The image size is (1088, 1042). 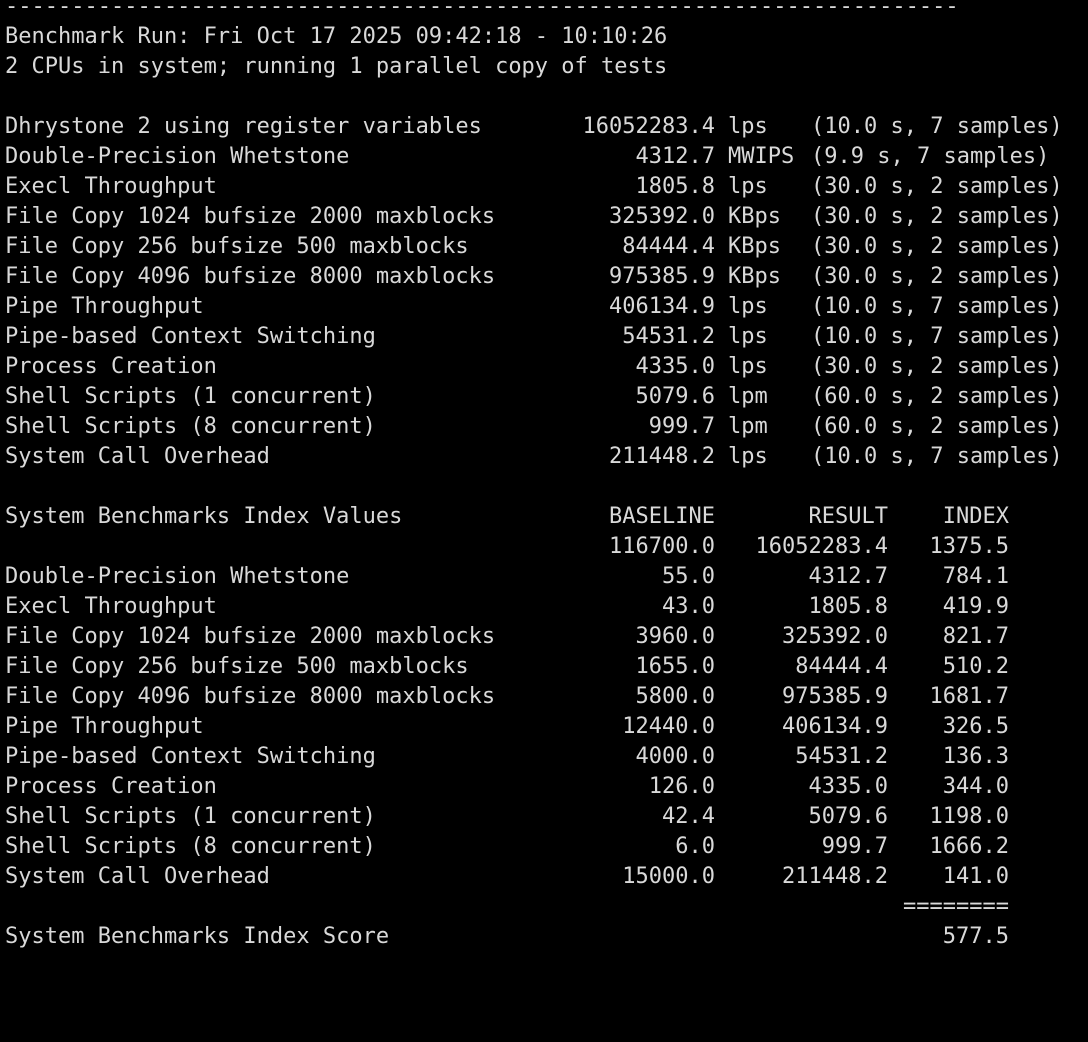 What do you see at coordinates (975, 936) in the screenshot?
I see `index-score-value: 577.5` at bounding box center [975, 936].